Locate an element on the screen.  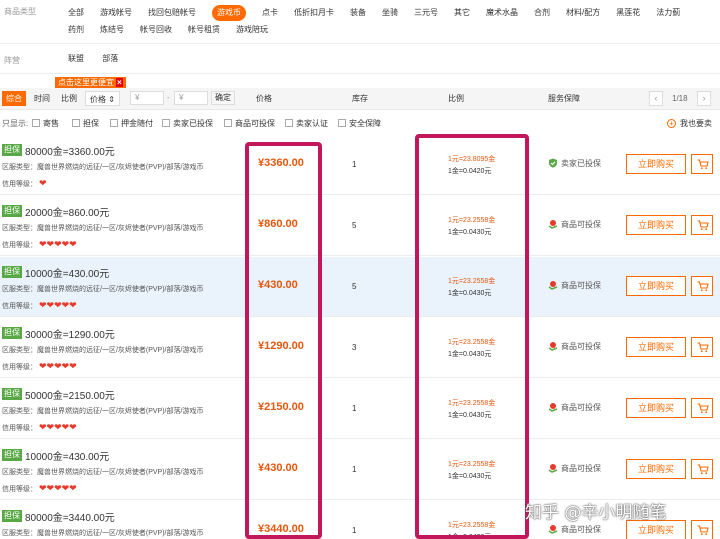
filter-item-insurable: 商品可投保 is located at coordinates (249, 123).